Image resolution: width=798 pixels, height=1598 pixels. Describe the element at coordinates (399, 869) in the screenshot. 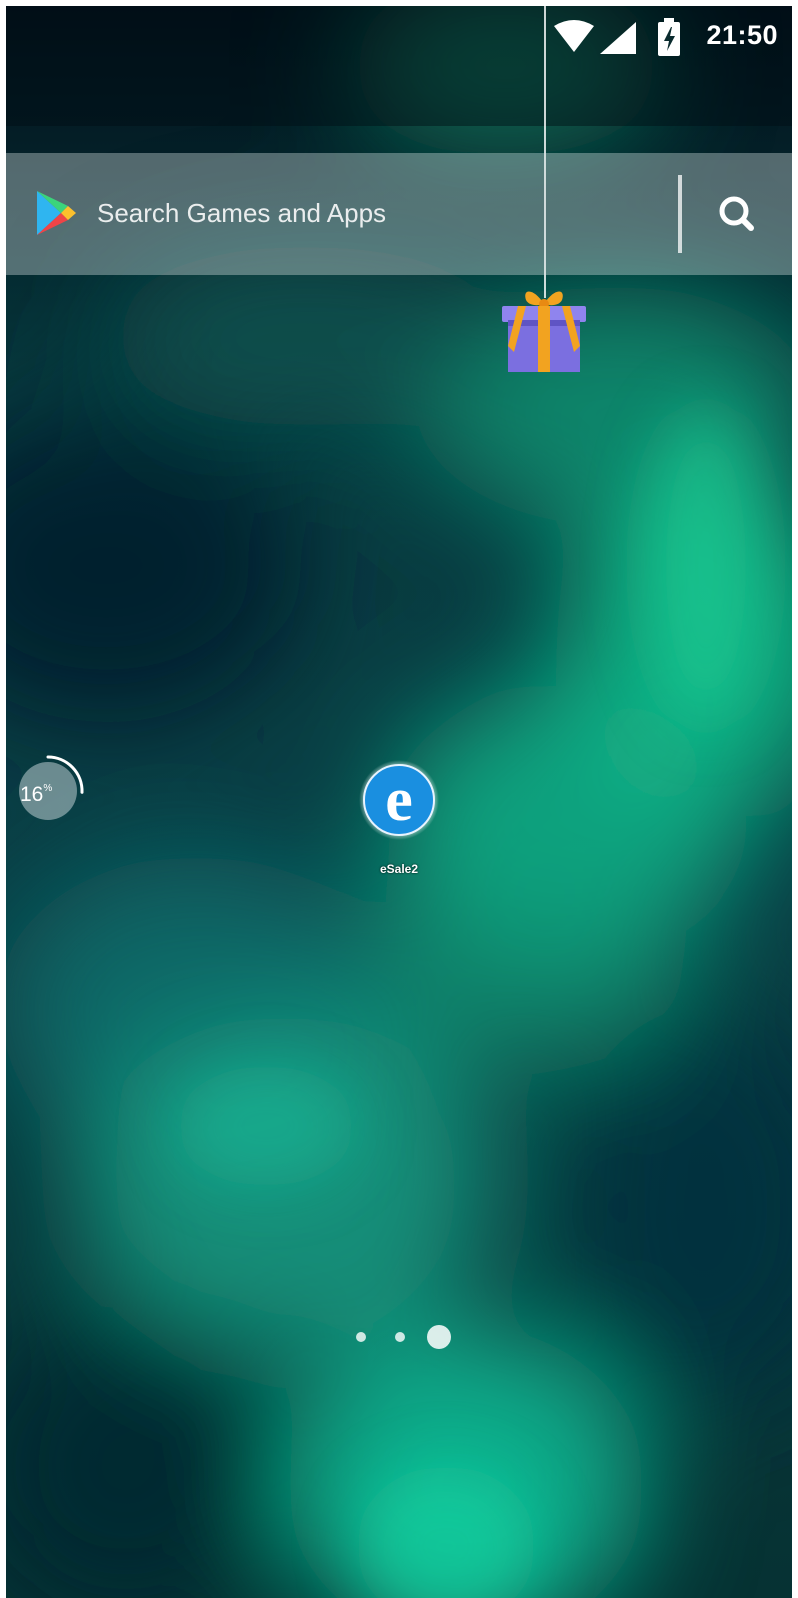

I see `app-label: eSale2` at that location.